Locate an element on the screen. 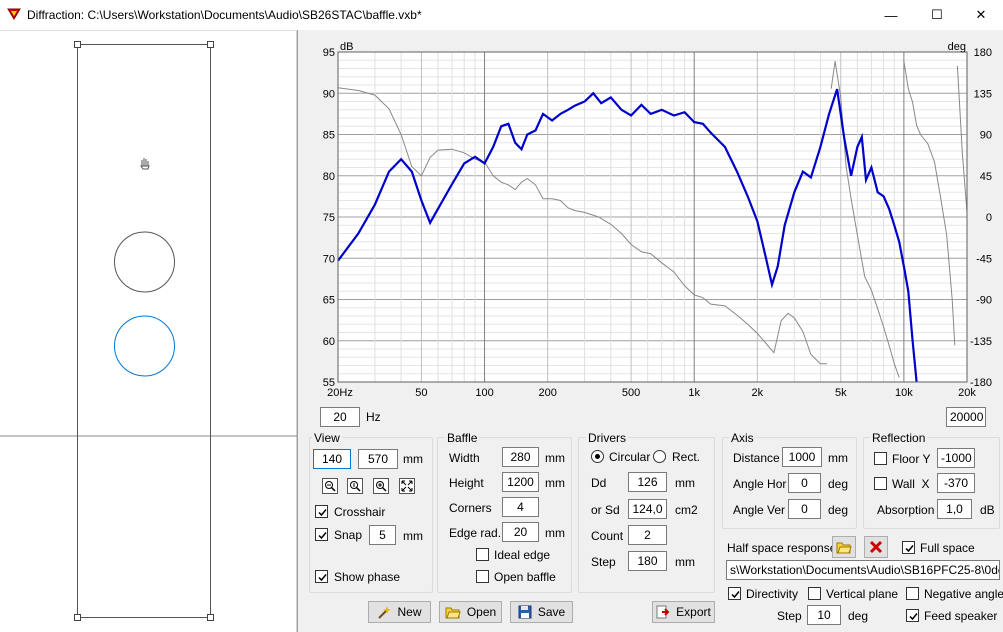  frequency-tick-label: 200 is located at coordinates (547, 393).